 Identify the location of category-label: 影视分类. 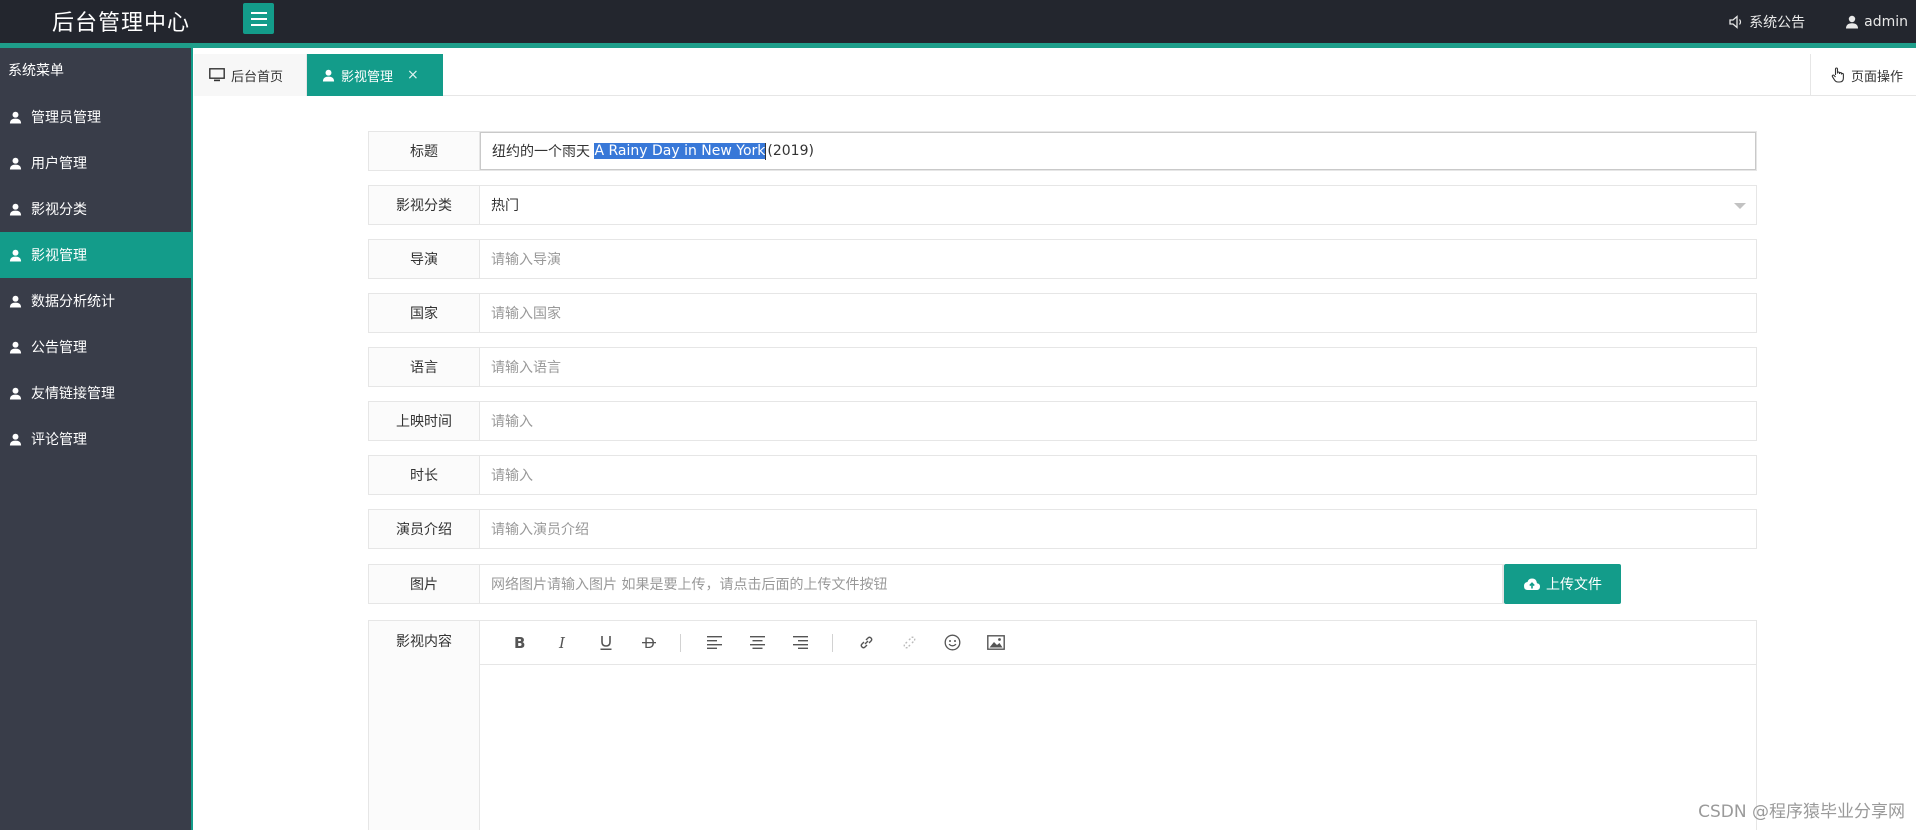
(424, 205).